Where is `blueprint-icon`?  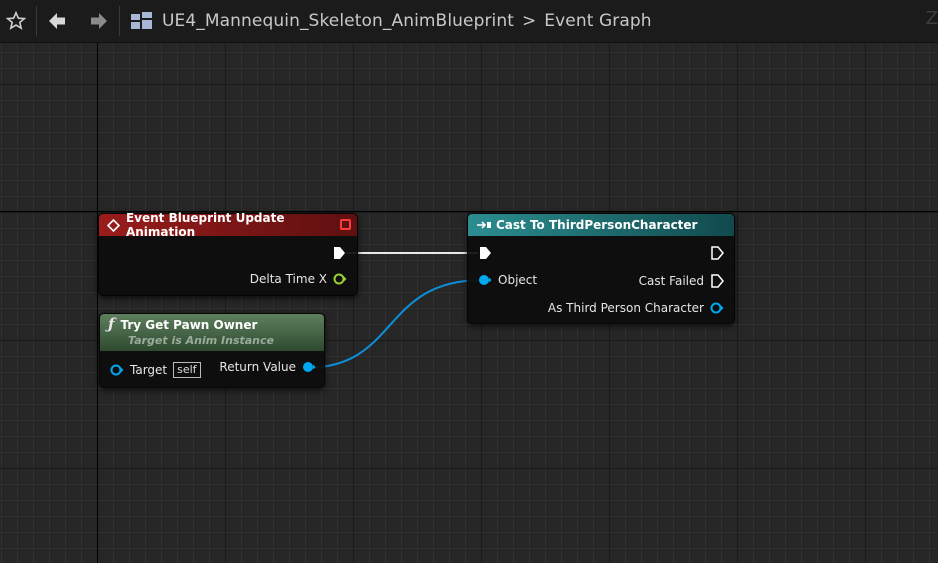
blueprint-icon is located at coordinates (141, 20).